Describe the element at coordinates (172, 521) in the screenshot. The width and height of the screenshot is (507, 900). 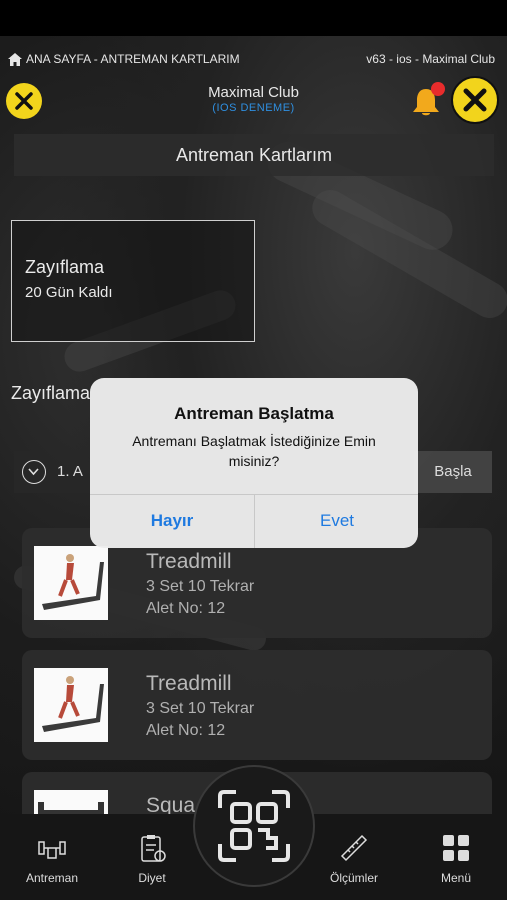
I see `no-button: Hayır` at that location.